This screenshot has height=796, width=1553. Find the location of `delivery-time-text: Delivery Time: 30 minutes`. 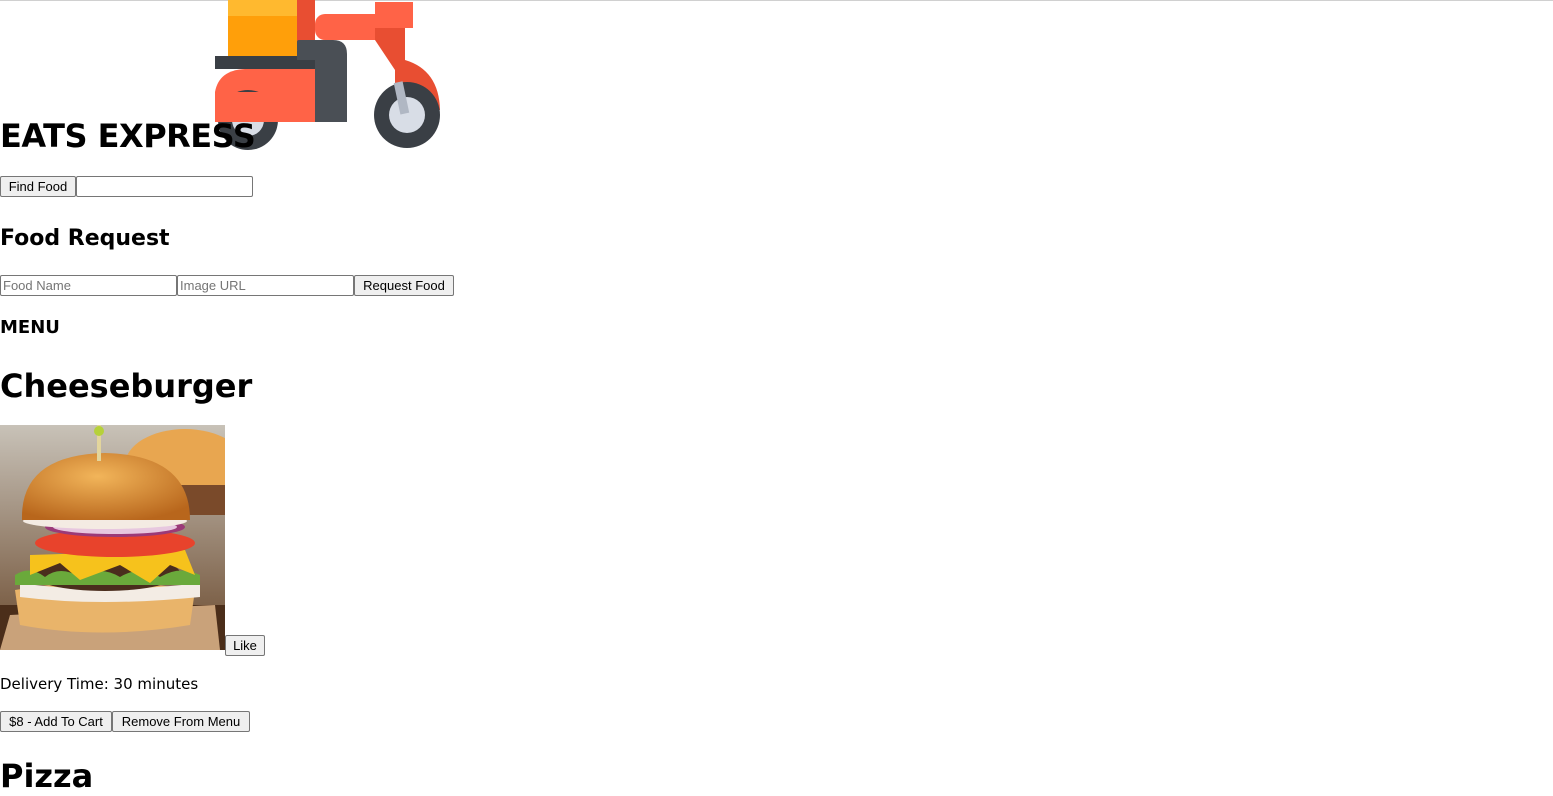

delivery-time-text: Delivery Time: 30 minutes is located at coordinates (99, 684).